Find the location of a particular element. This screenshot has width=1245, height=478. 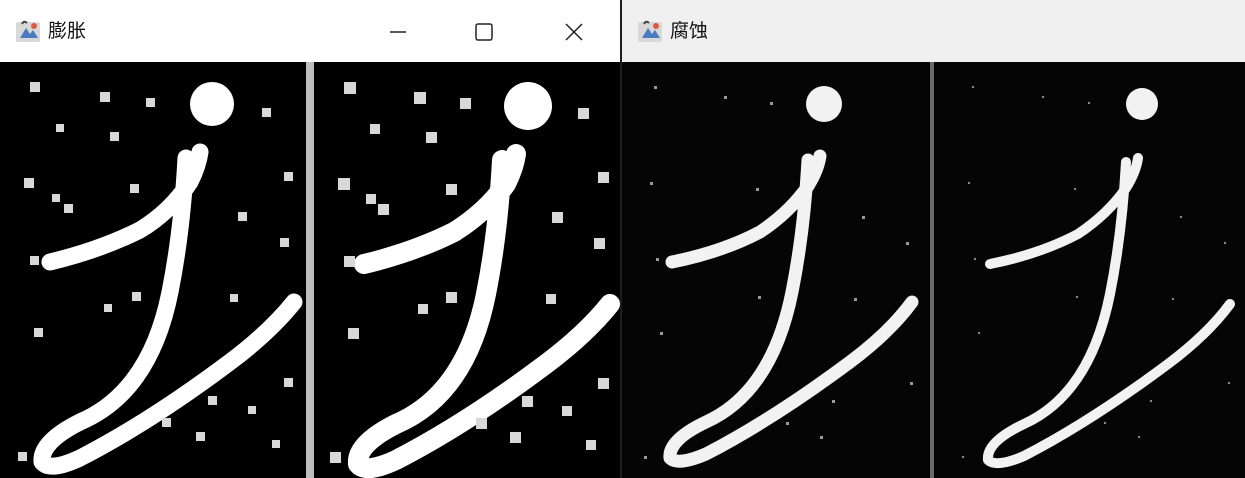

maximize-icon is located at coordinates (484, 32).